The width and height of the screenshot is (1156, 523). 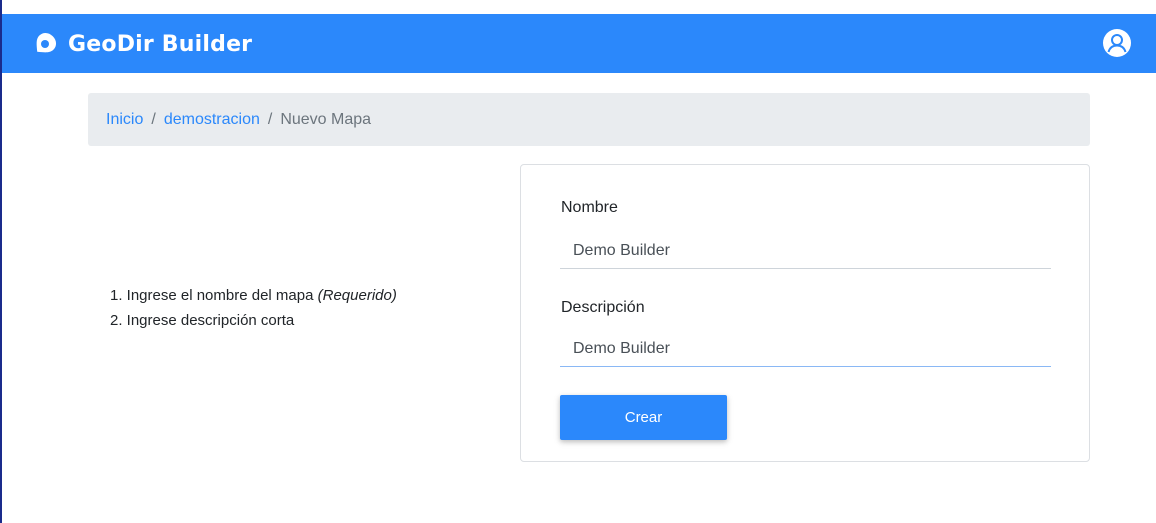 I want to click on description-input, so click(x=805, y=349).